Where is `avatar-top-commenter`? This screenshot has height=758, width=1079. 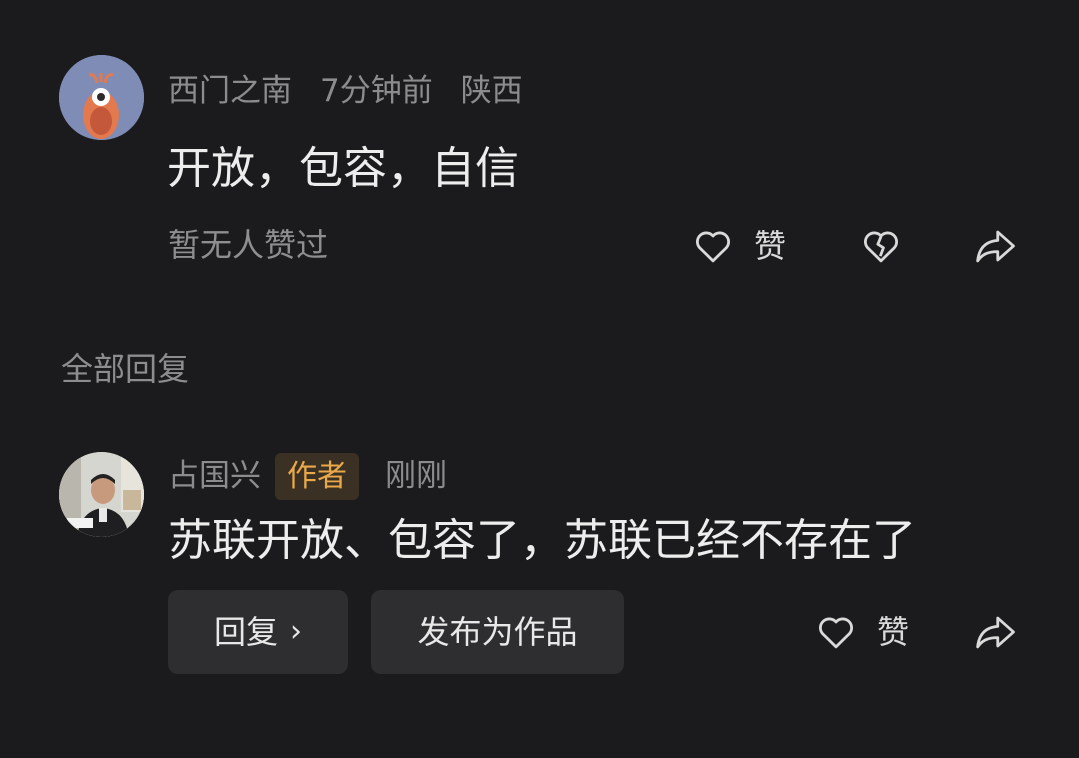
avatar-top-commenter is located at coordinates (101, 97).